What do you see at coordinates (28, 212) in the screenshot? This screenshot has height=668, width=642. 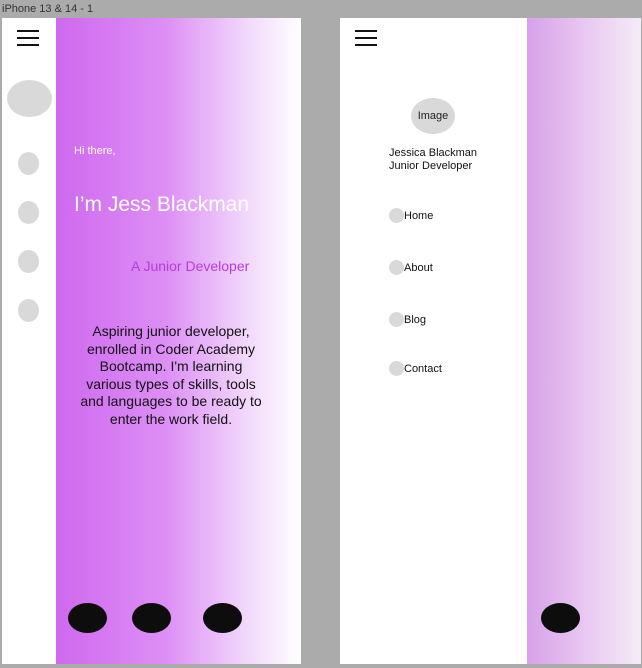 I see `nav-dot-about` at bounding box center [28, 212].